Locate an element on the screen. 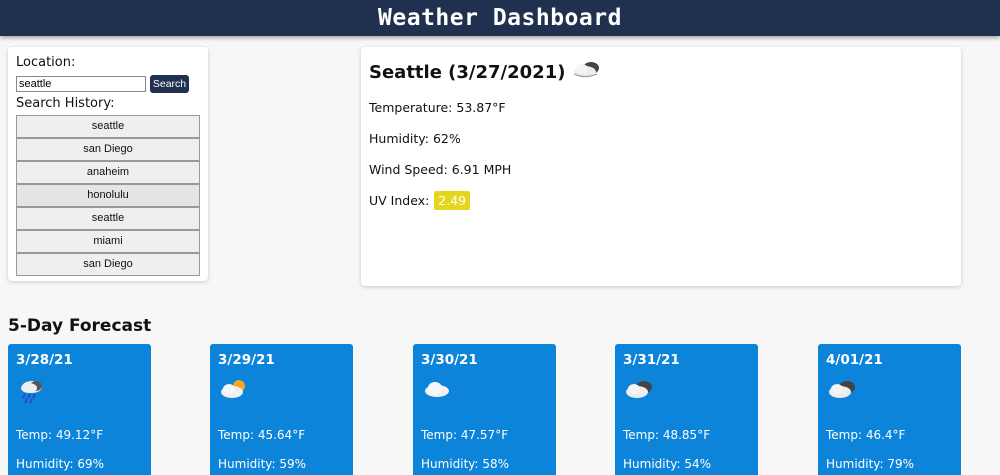 The height and width of the screenshot is (475, 1000). location-input is located at coordinates (81, 84).